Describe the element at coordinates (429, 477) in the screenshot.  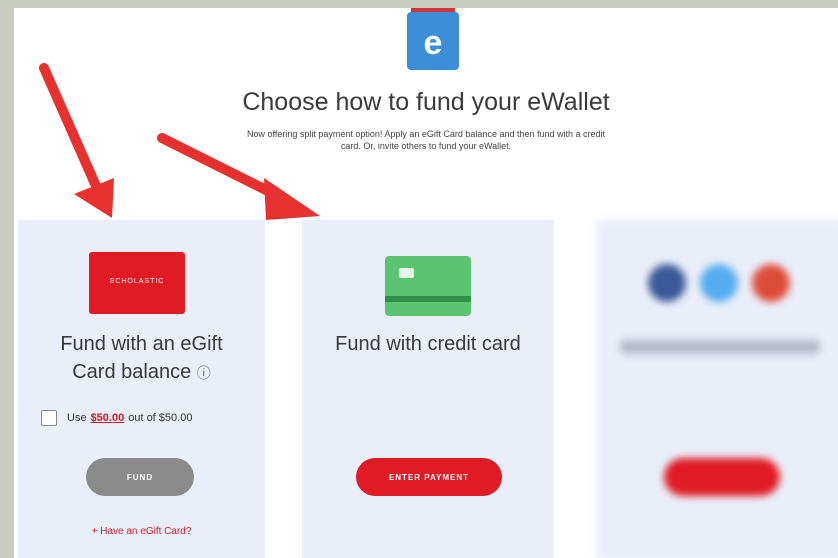
I see `enter-payment-button: ENTER PAYMENT` at that location.